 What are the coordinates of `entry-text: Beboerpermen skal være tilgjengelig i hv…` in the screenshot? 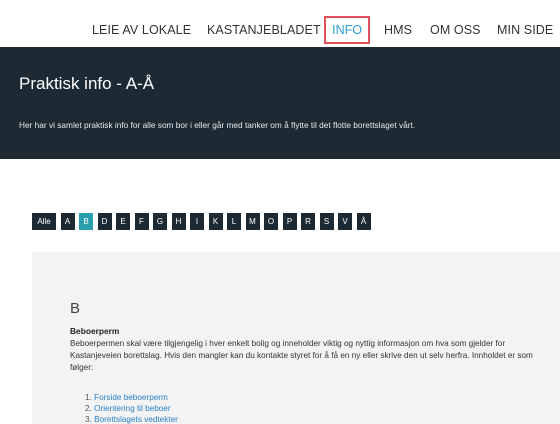 It's located at (301, 355).